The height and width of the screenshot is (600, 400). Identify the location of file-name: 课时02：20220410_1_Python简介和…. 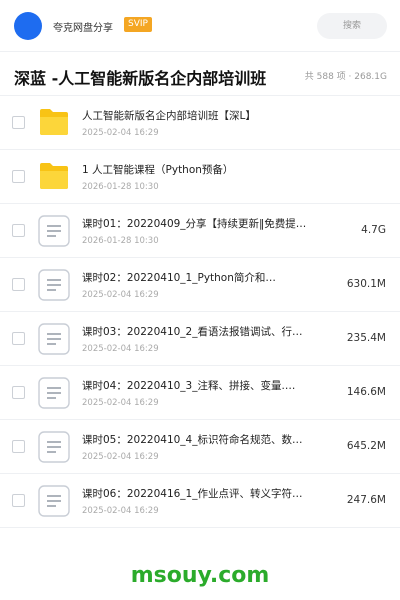
(200, 277).